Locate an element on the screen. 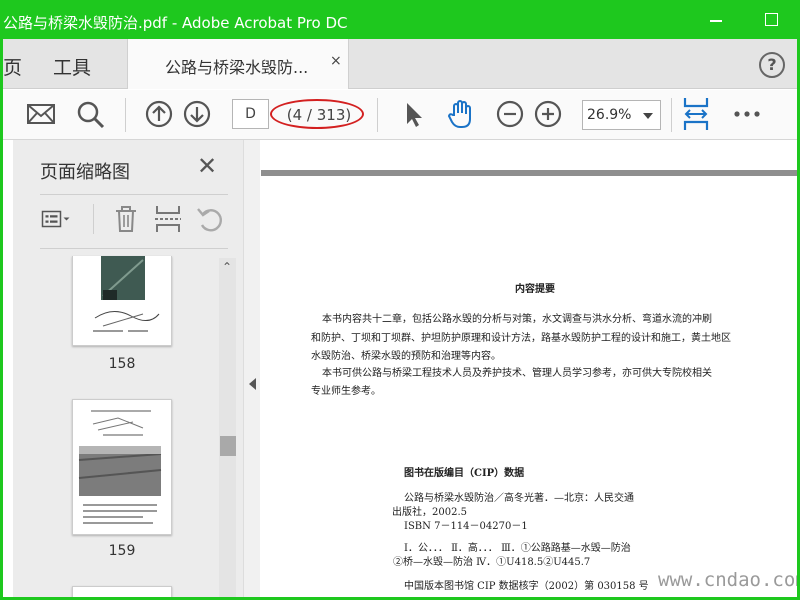 This screenshot has width=800, height=600. highlight-circle is located at coordinates (317, 114).